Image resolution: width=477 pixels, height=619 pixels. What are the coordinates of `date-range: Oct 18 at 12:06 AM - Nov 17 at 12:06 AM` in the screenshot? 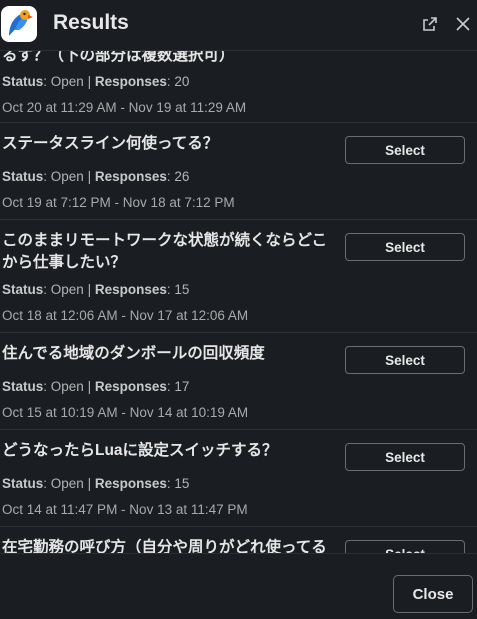 It's located at (125, 315).